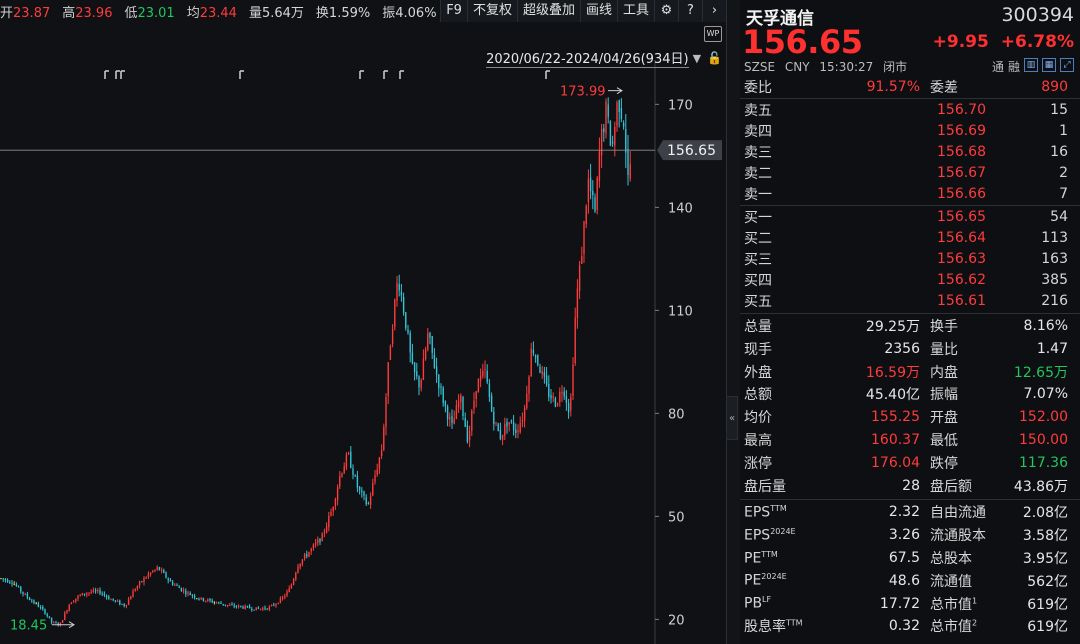 Image resolution: width=1080 pixels, height=644 pixels. What do you see at coordinates (1040, 372) in the screenshot?
I see `stat-value: 12.65万` at bounding box center [1040, 372].